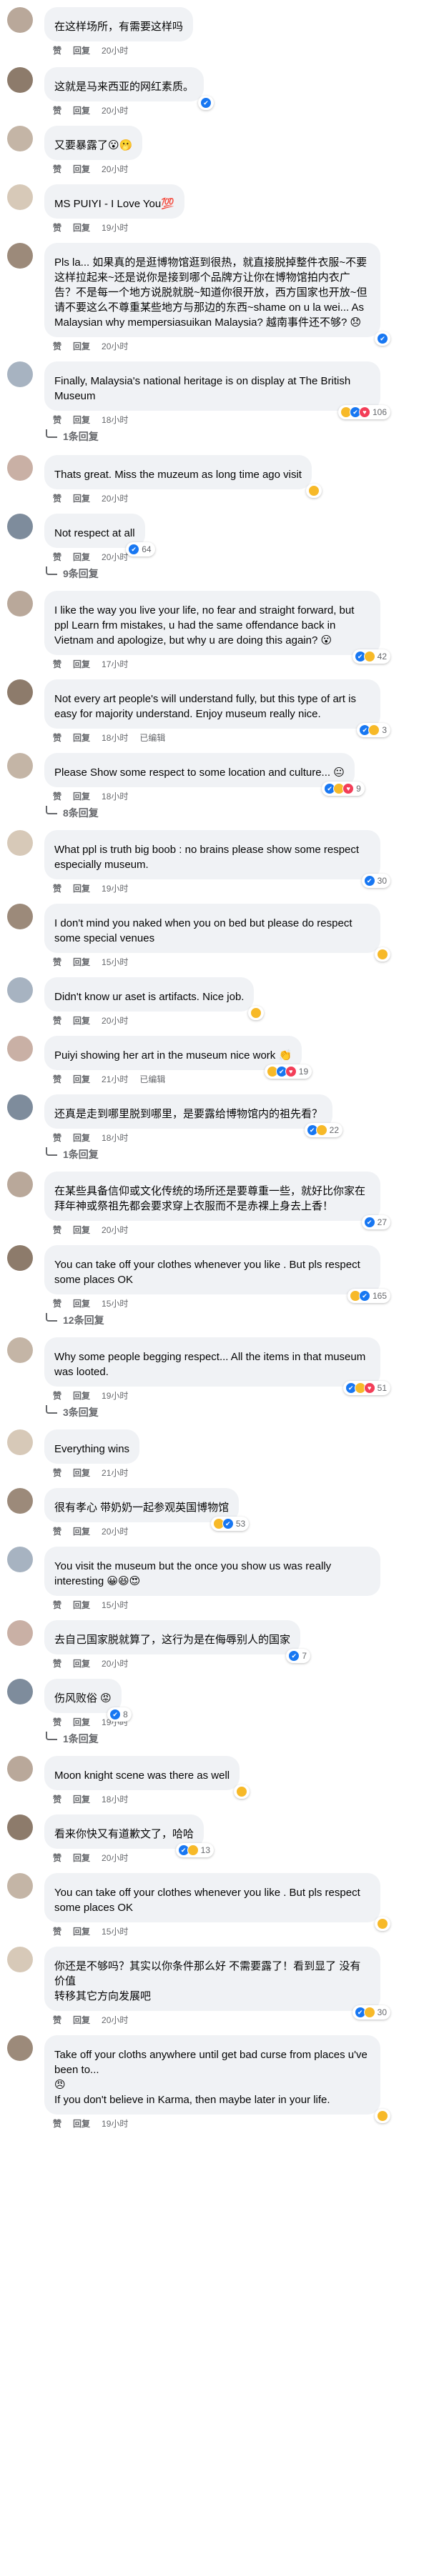 The width and height of the screenshot is (429, 2576). What do you see at coordinates (226, 1412) in the screenshot?
I see `view-replies-link: 3条回复` at bounding box center [226, 1412].